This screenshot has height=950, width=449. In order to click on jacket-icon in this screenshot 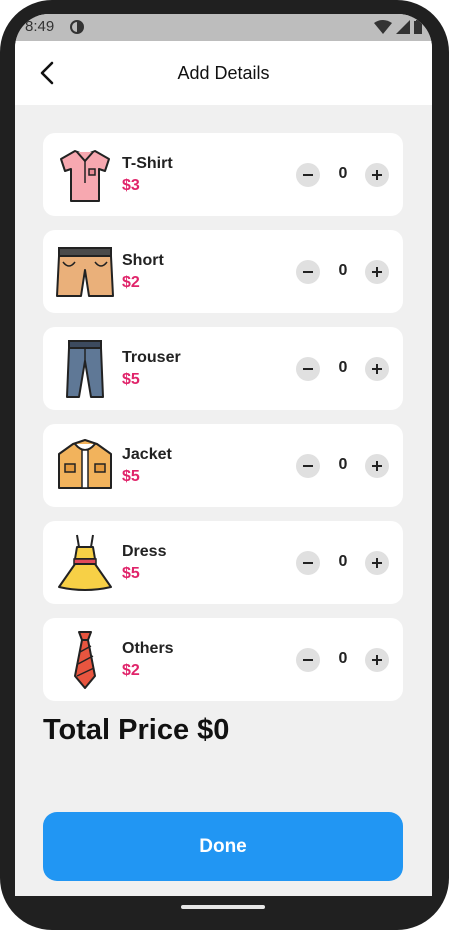, I will do `click(85, 464)`.